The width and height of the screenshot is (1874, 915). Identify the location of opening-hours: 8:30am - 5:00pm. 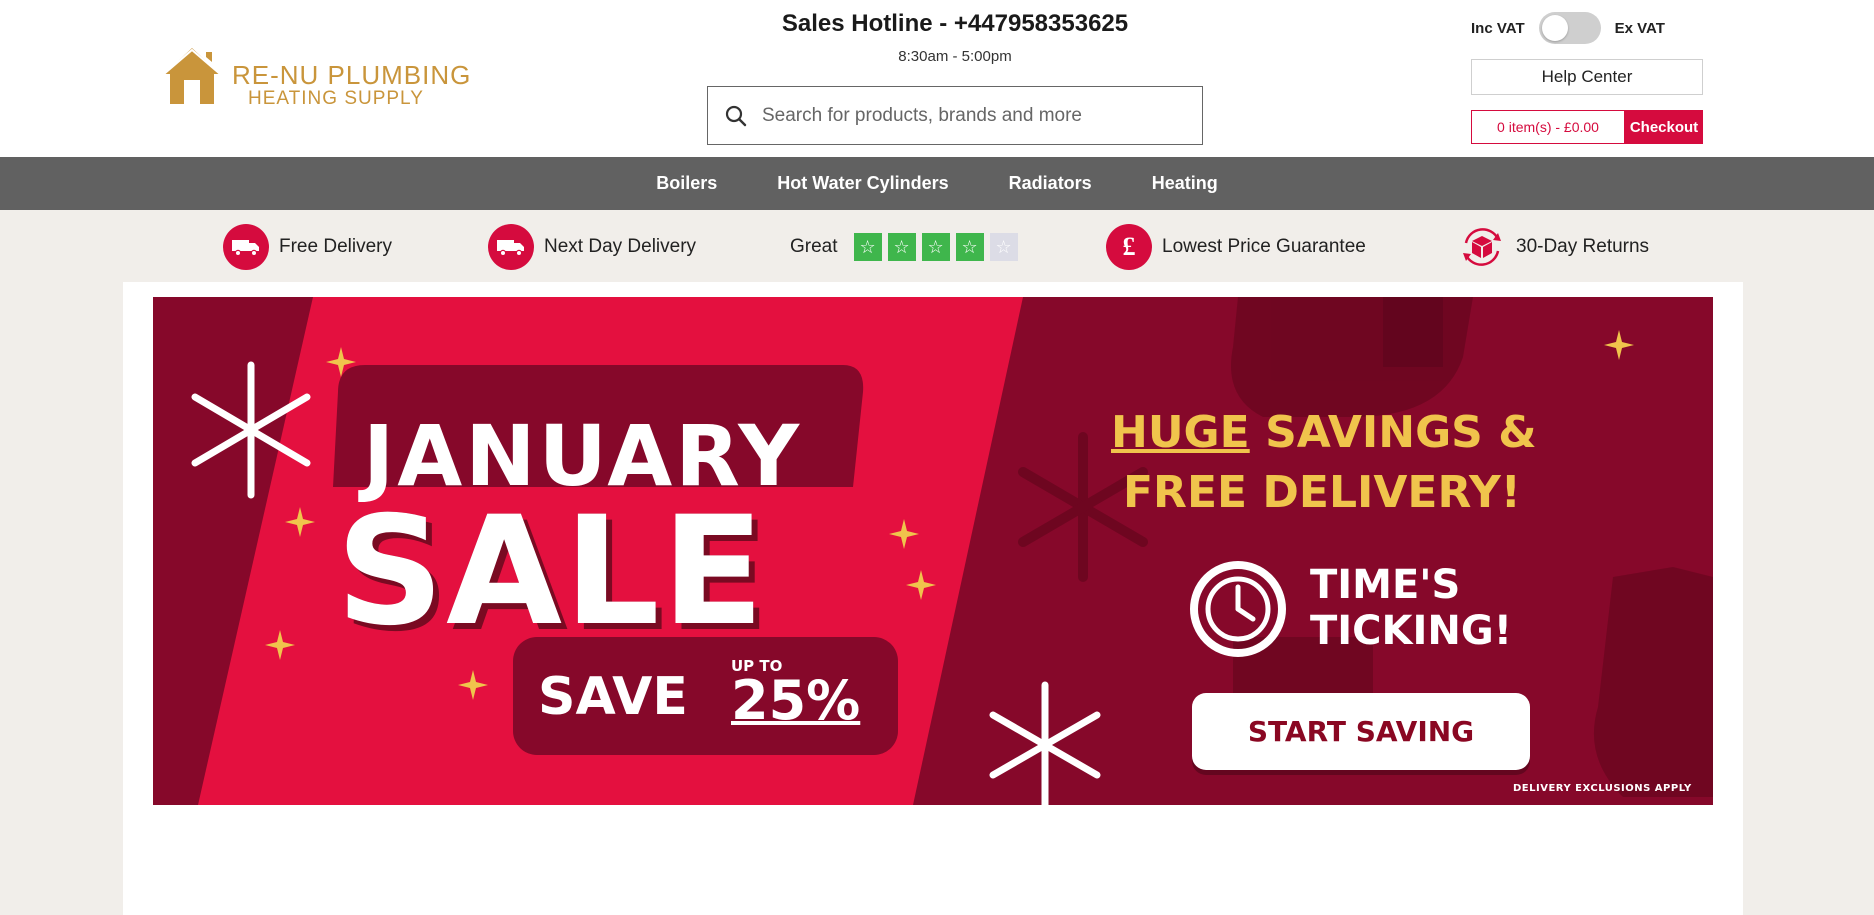
(955, 56).